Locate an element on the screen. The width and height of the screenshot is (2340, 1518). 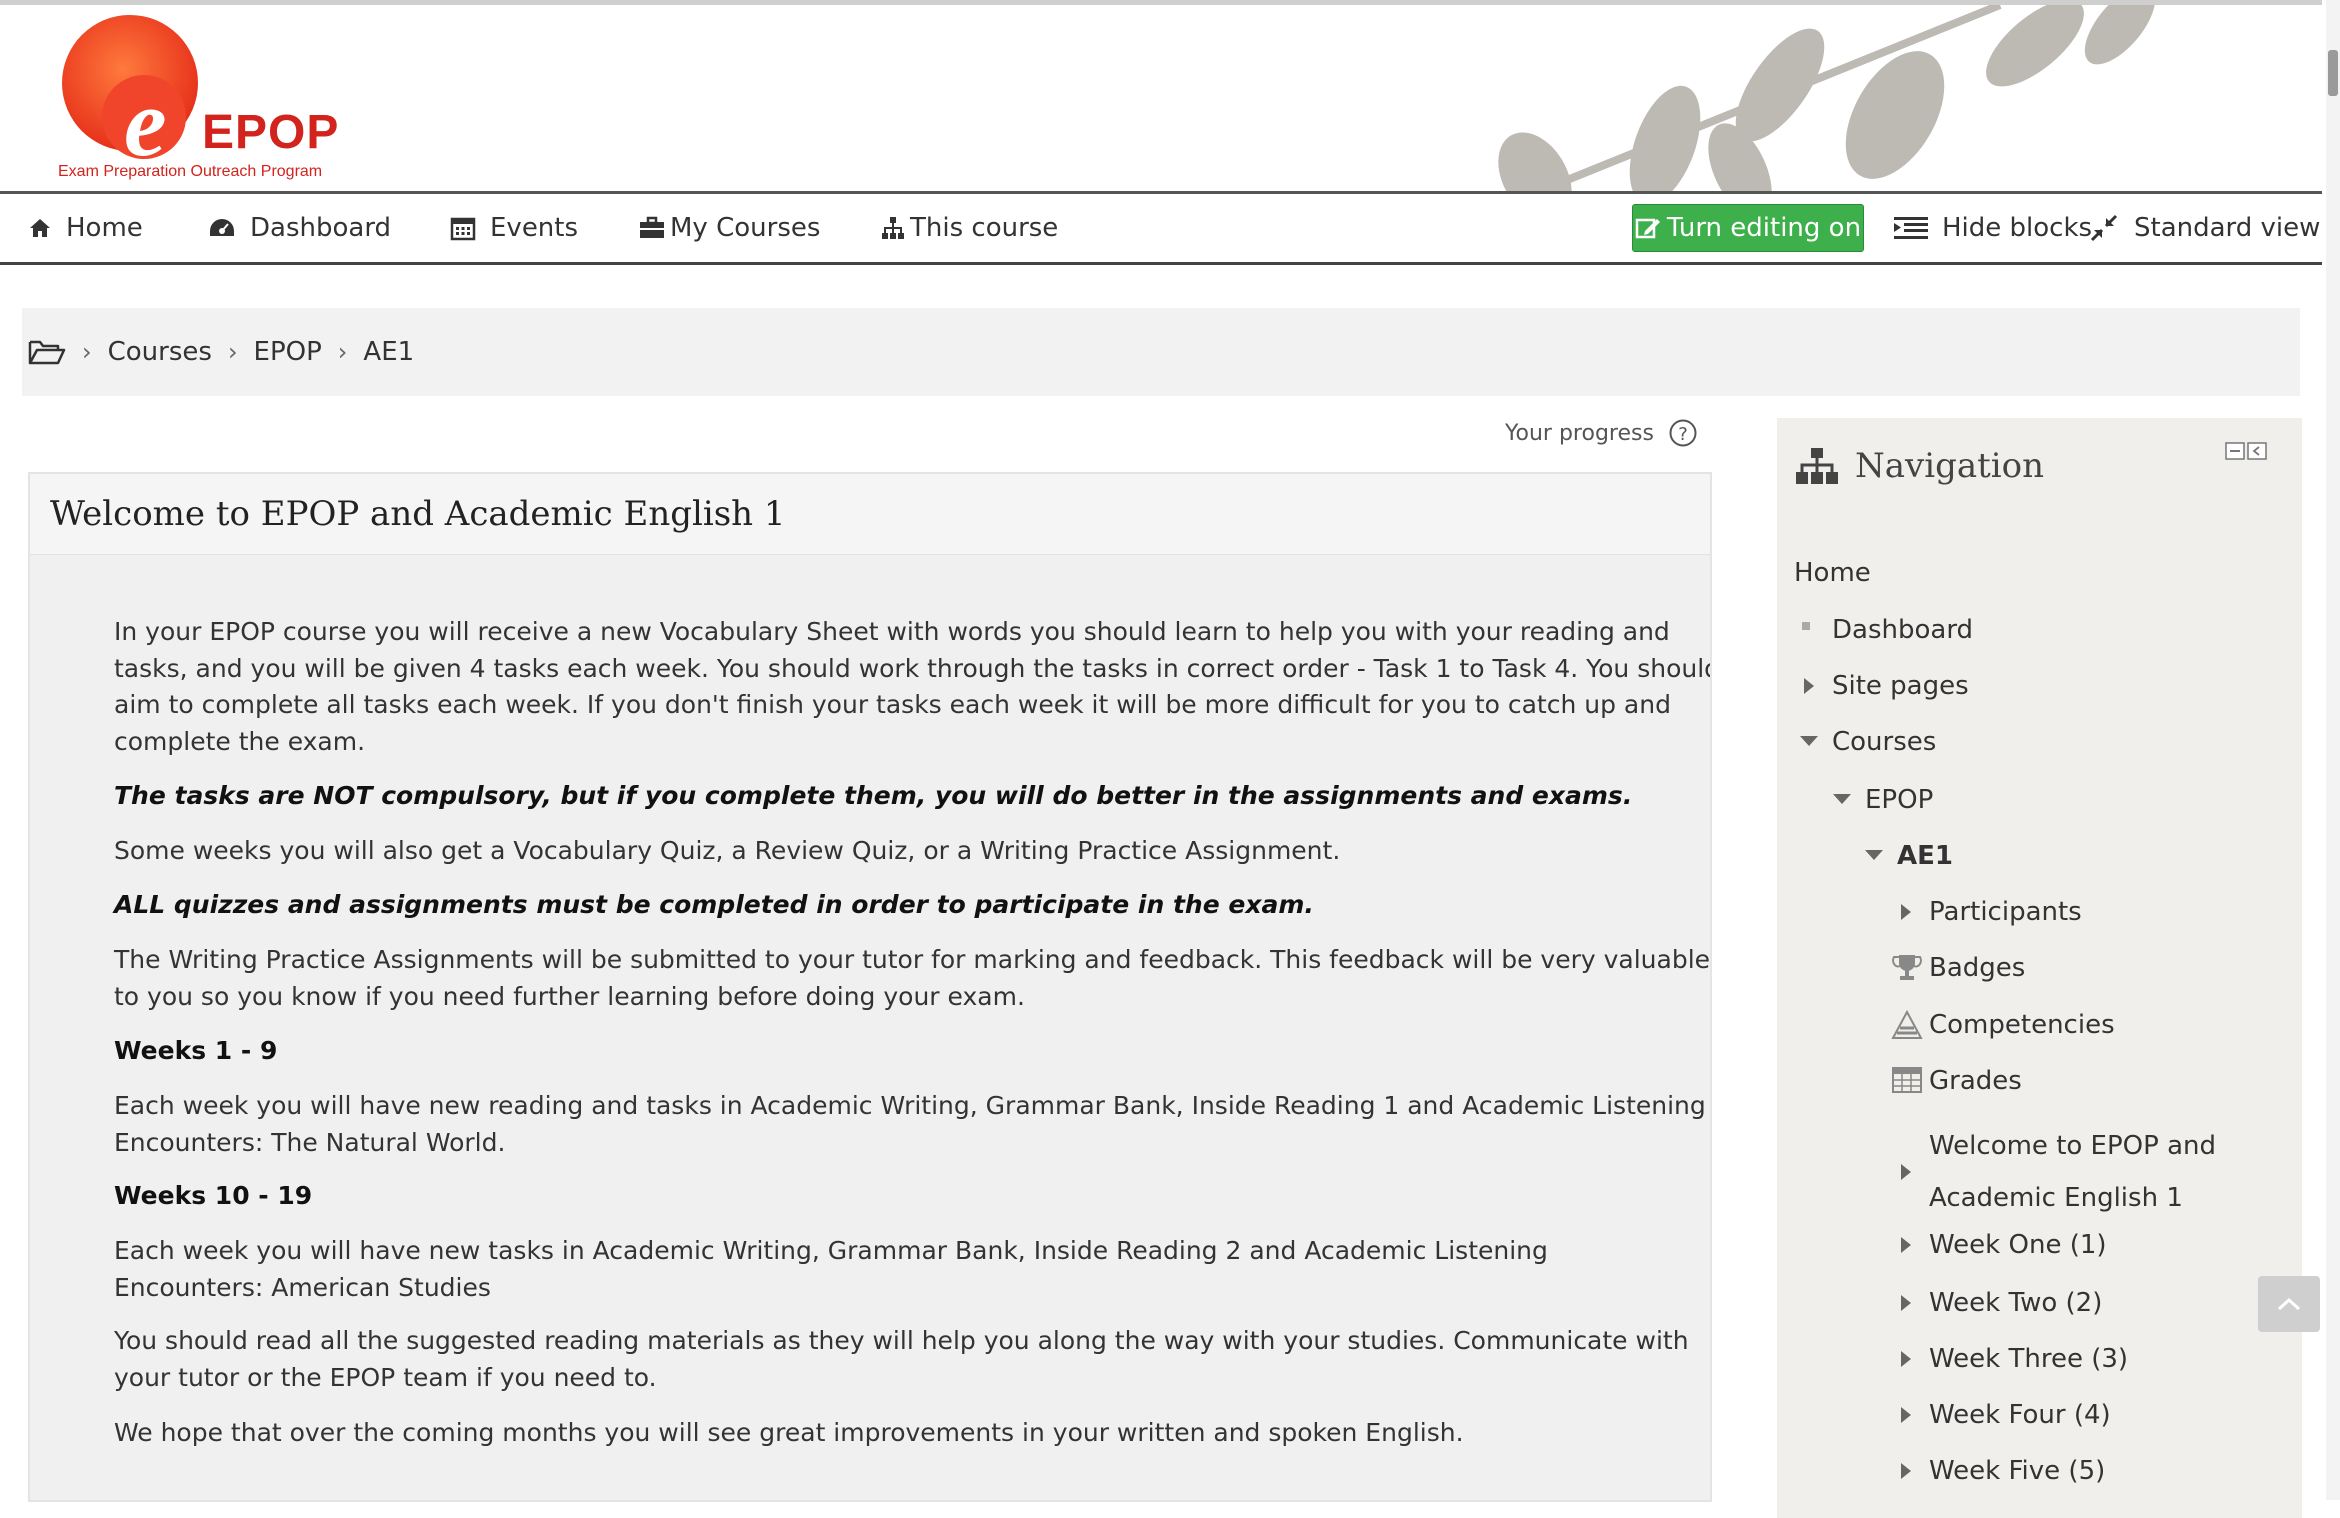
nav-tree-week-5: Week Five (5) is located at coordinates (2001, 1471).